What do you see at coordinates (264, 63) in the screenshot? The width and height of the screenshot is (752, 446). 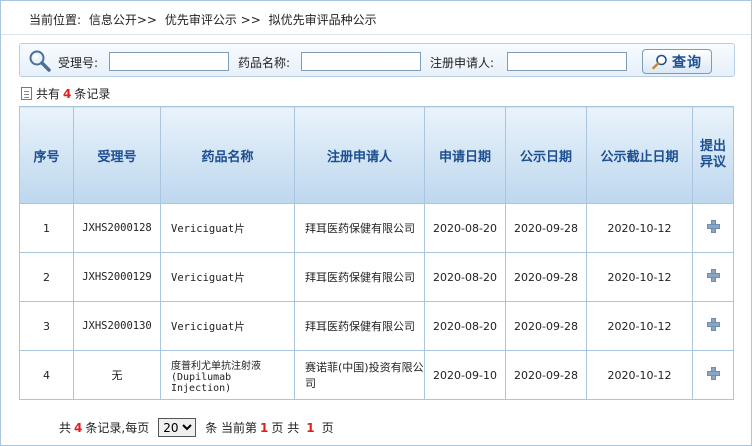 I see `drug-name-label: 药品名称:` at bounding box center [264, 63].